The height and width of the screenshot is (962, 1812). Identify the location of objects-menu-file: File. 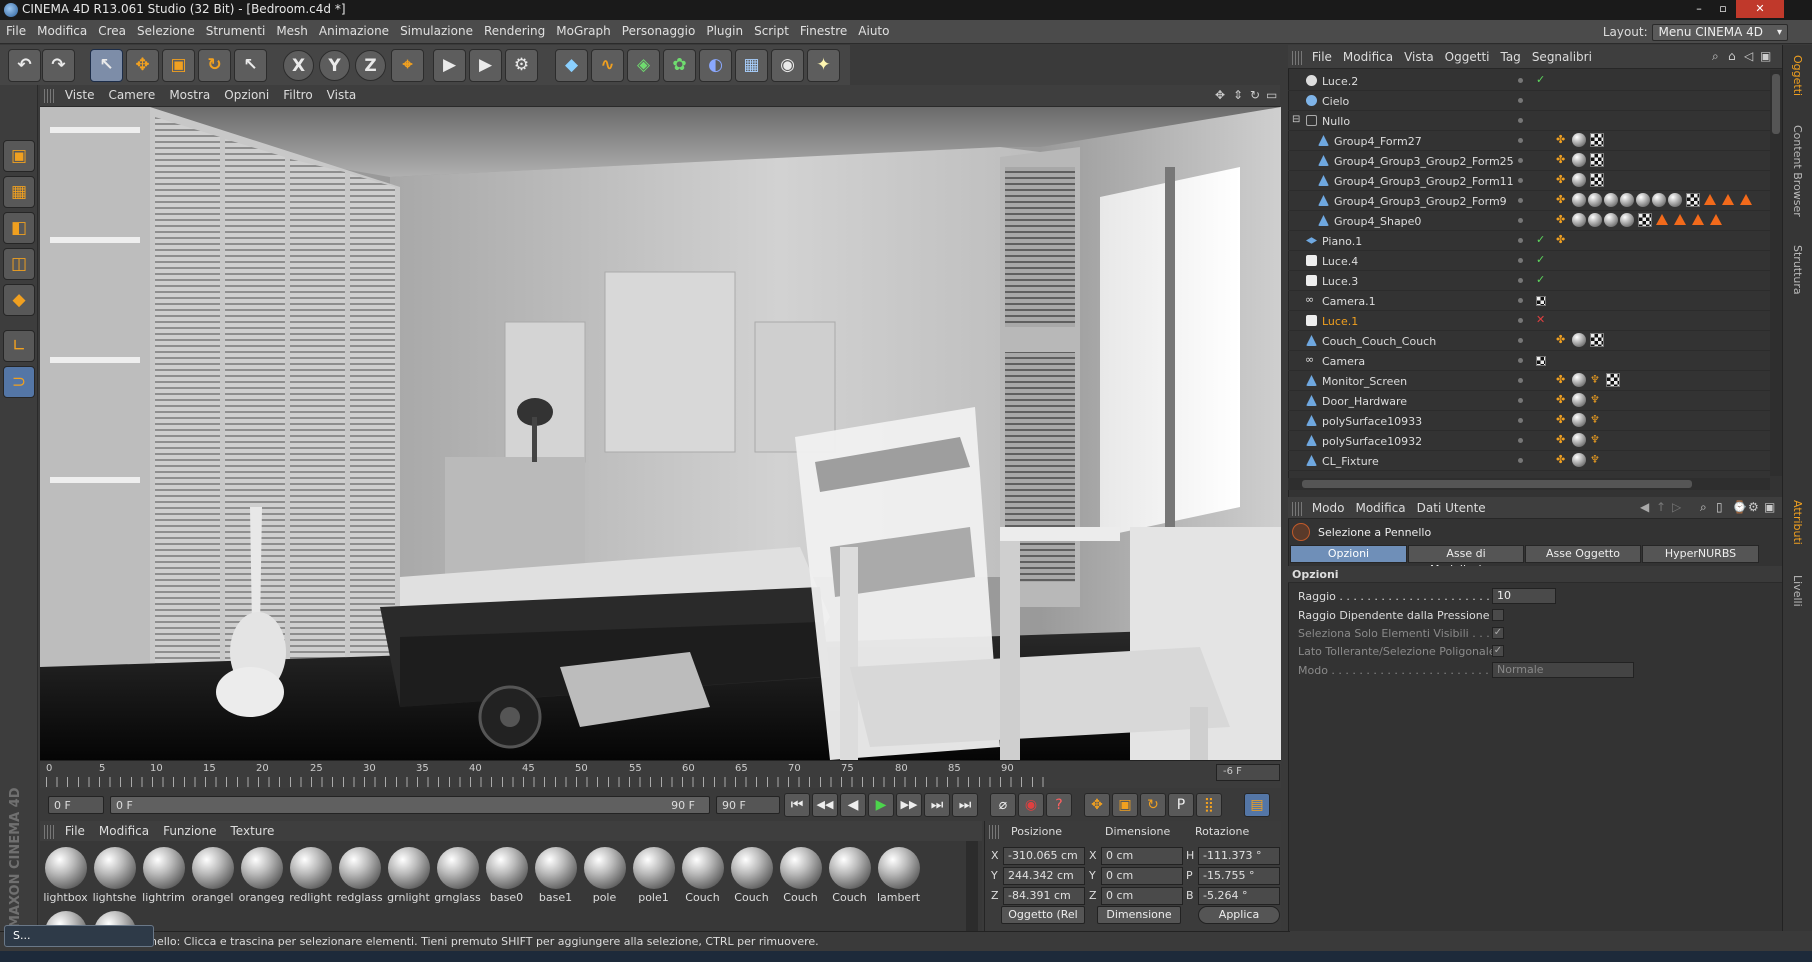
(1321, 54).